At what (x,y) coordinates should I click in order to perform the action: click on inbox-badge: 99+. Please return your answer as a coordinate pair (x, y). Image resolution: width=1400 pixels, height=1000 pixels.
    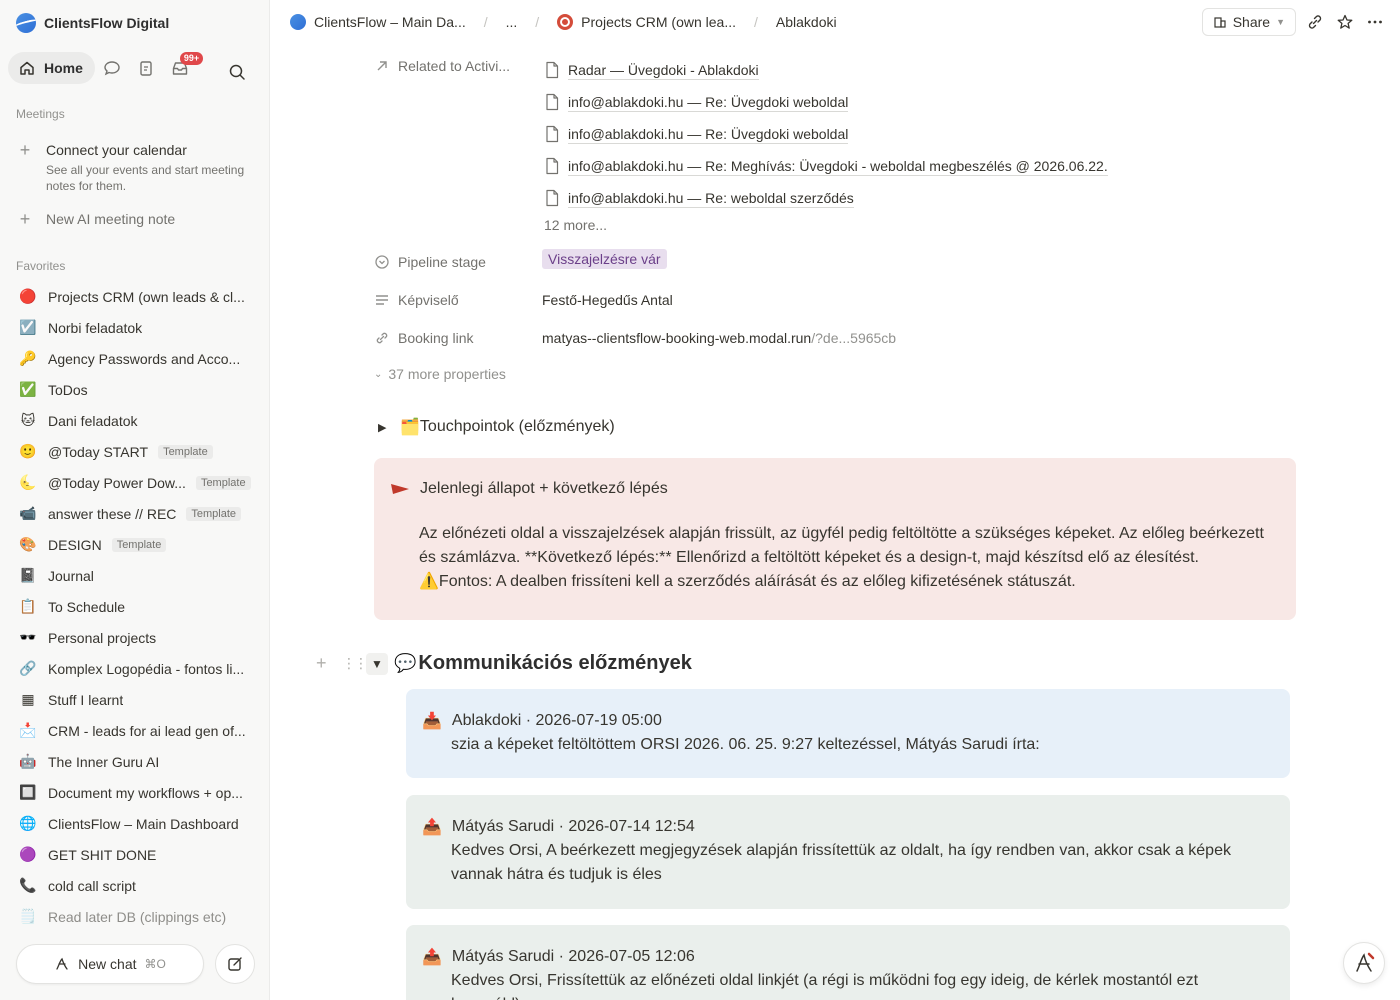
    Looking at the image, I should click on (191, 58).